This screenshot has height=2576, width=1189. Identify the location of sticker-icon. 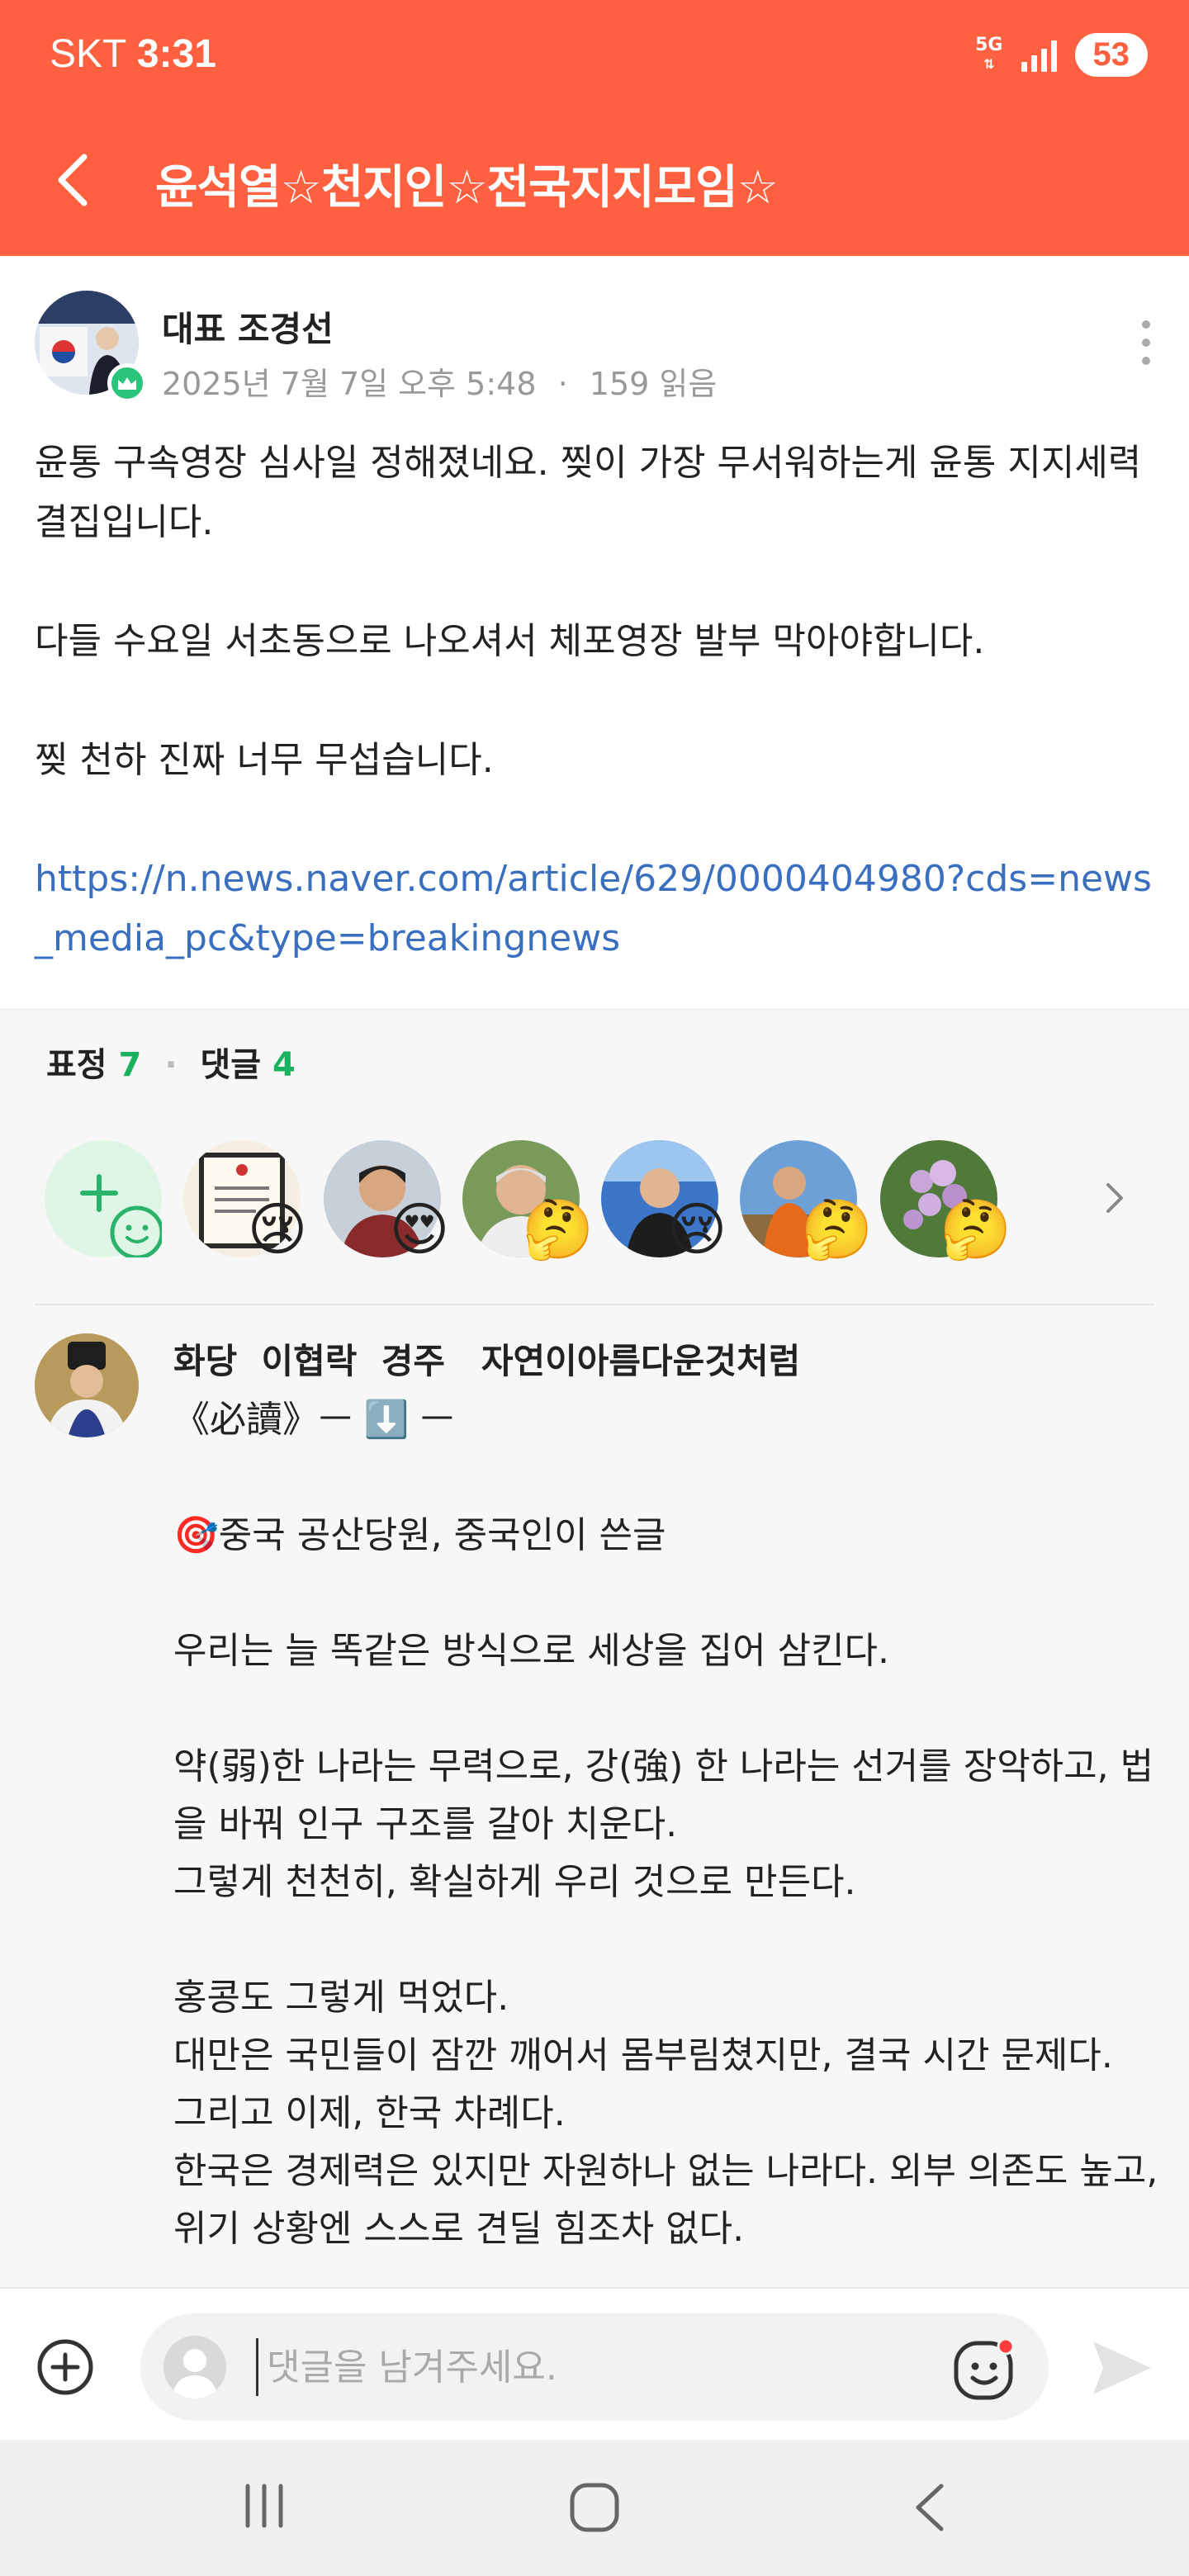
(984, 2369).